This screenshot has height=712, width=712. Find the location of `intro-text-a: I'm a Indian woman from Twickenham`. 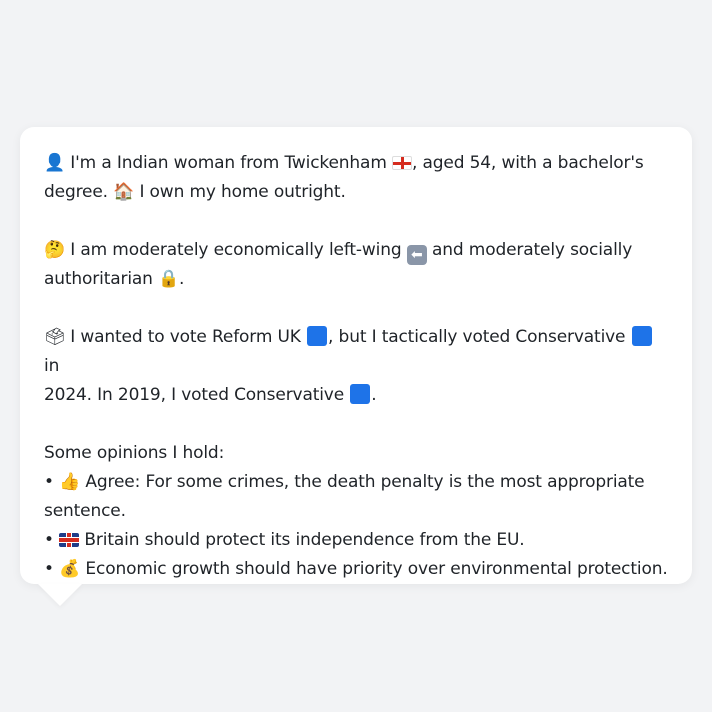

intro-text-a: I'm a Indian woman from Twickenham is located at coordinates (231, 163).